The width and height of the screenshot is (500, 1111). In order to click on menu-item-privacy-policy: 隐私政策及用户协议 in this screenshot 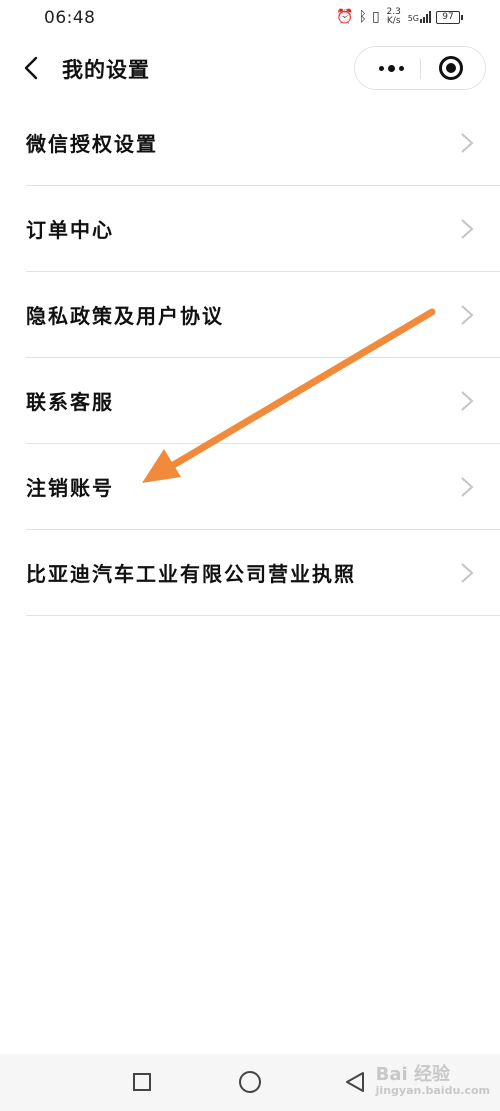, I will do `click(263, 315)`.